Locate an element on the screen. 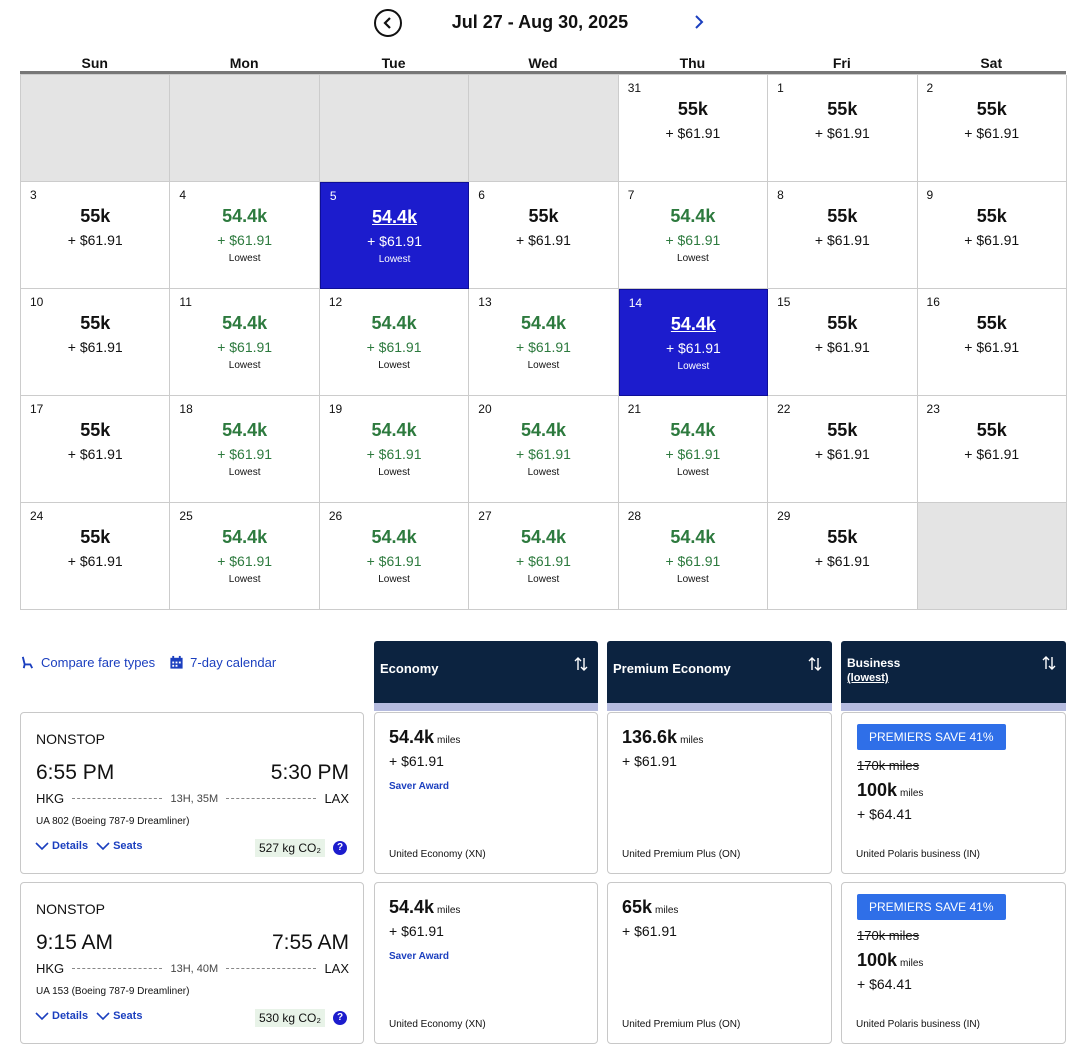 This screenshot has width=1080, height=1051. calendar-day-cell: 31 55k + $61.91 is located at coordinates (693, 128).